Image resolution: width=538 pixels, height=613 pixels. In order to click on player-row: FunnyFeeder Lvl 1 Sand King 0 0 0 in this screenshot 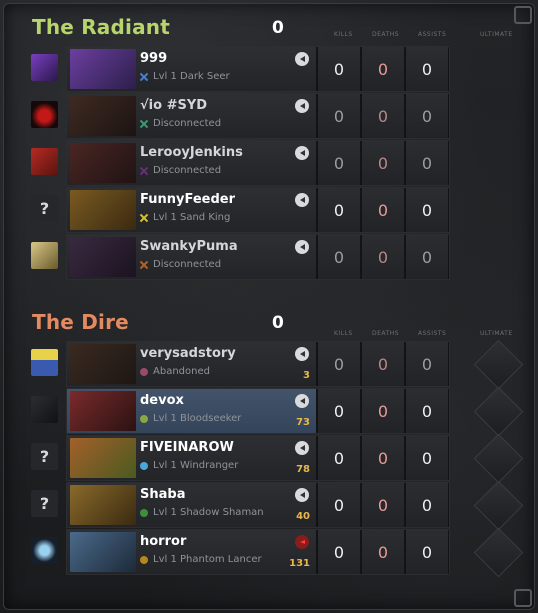, I will do `click(258, 210)`.